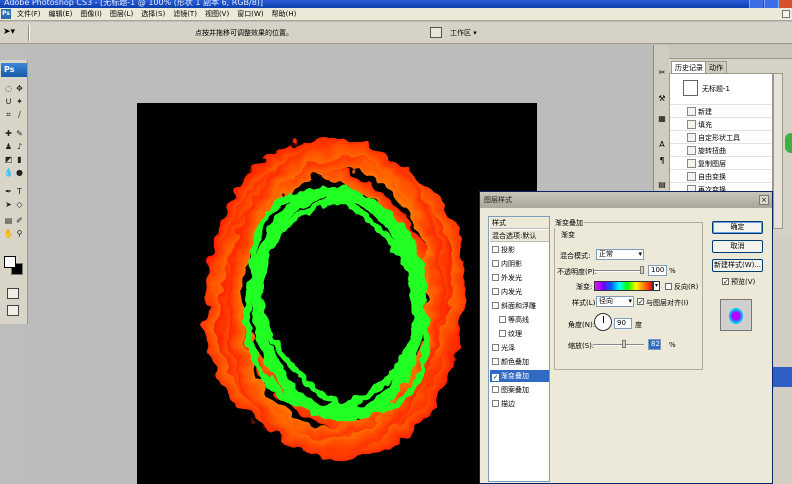  Describe the element at coordinates (662, 73) in the screenshot. I see `navigator-icon: ✂` at that location.